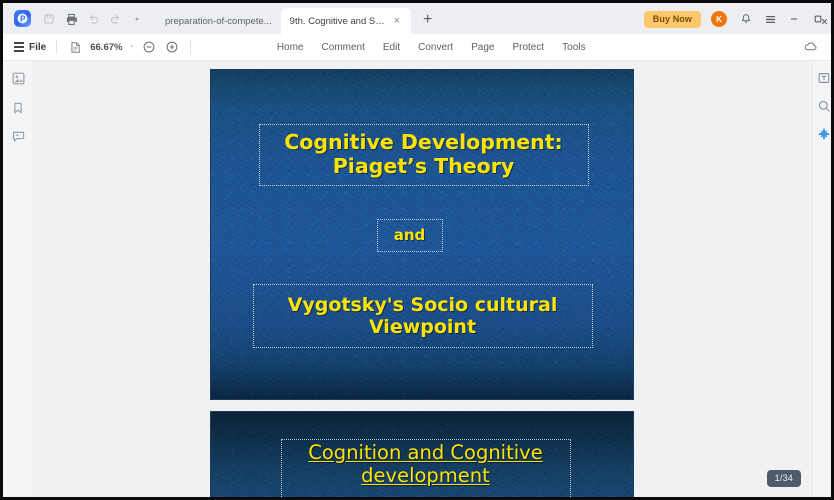  Describe the element at coordinates (783, 478) in the screenshot. I see `page-indicator: 1/34` at that location.